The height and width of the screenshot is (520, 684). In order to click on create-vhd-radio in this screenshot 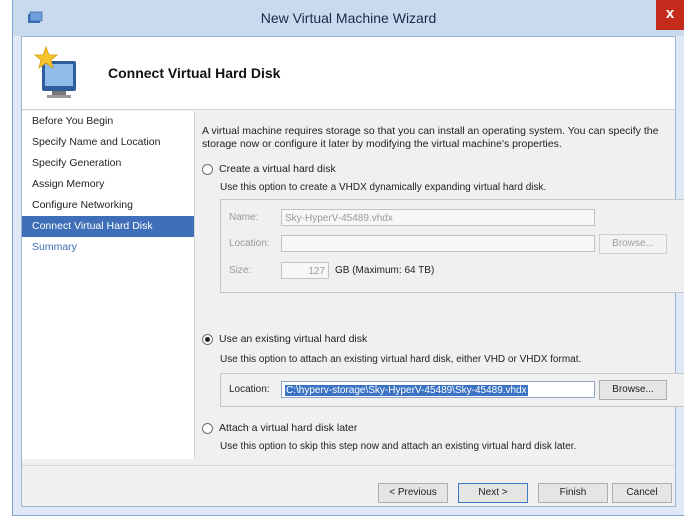, I will do `click(207, 169)`.